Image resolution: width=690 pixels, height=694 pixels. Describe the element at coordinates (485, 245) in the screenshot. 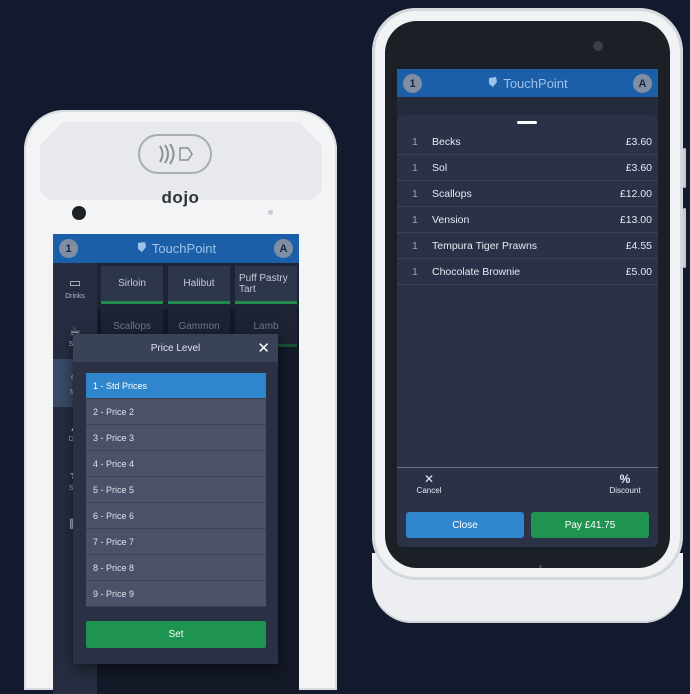

I see `line-name: Tempura Tiger Prawns` at that location.